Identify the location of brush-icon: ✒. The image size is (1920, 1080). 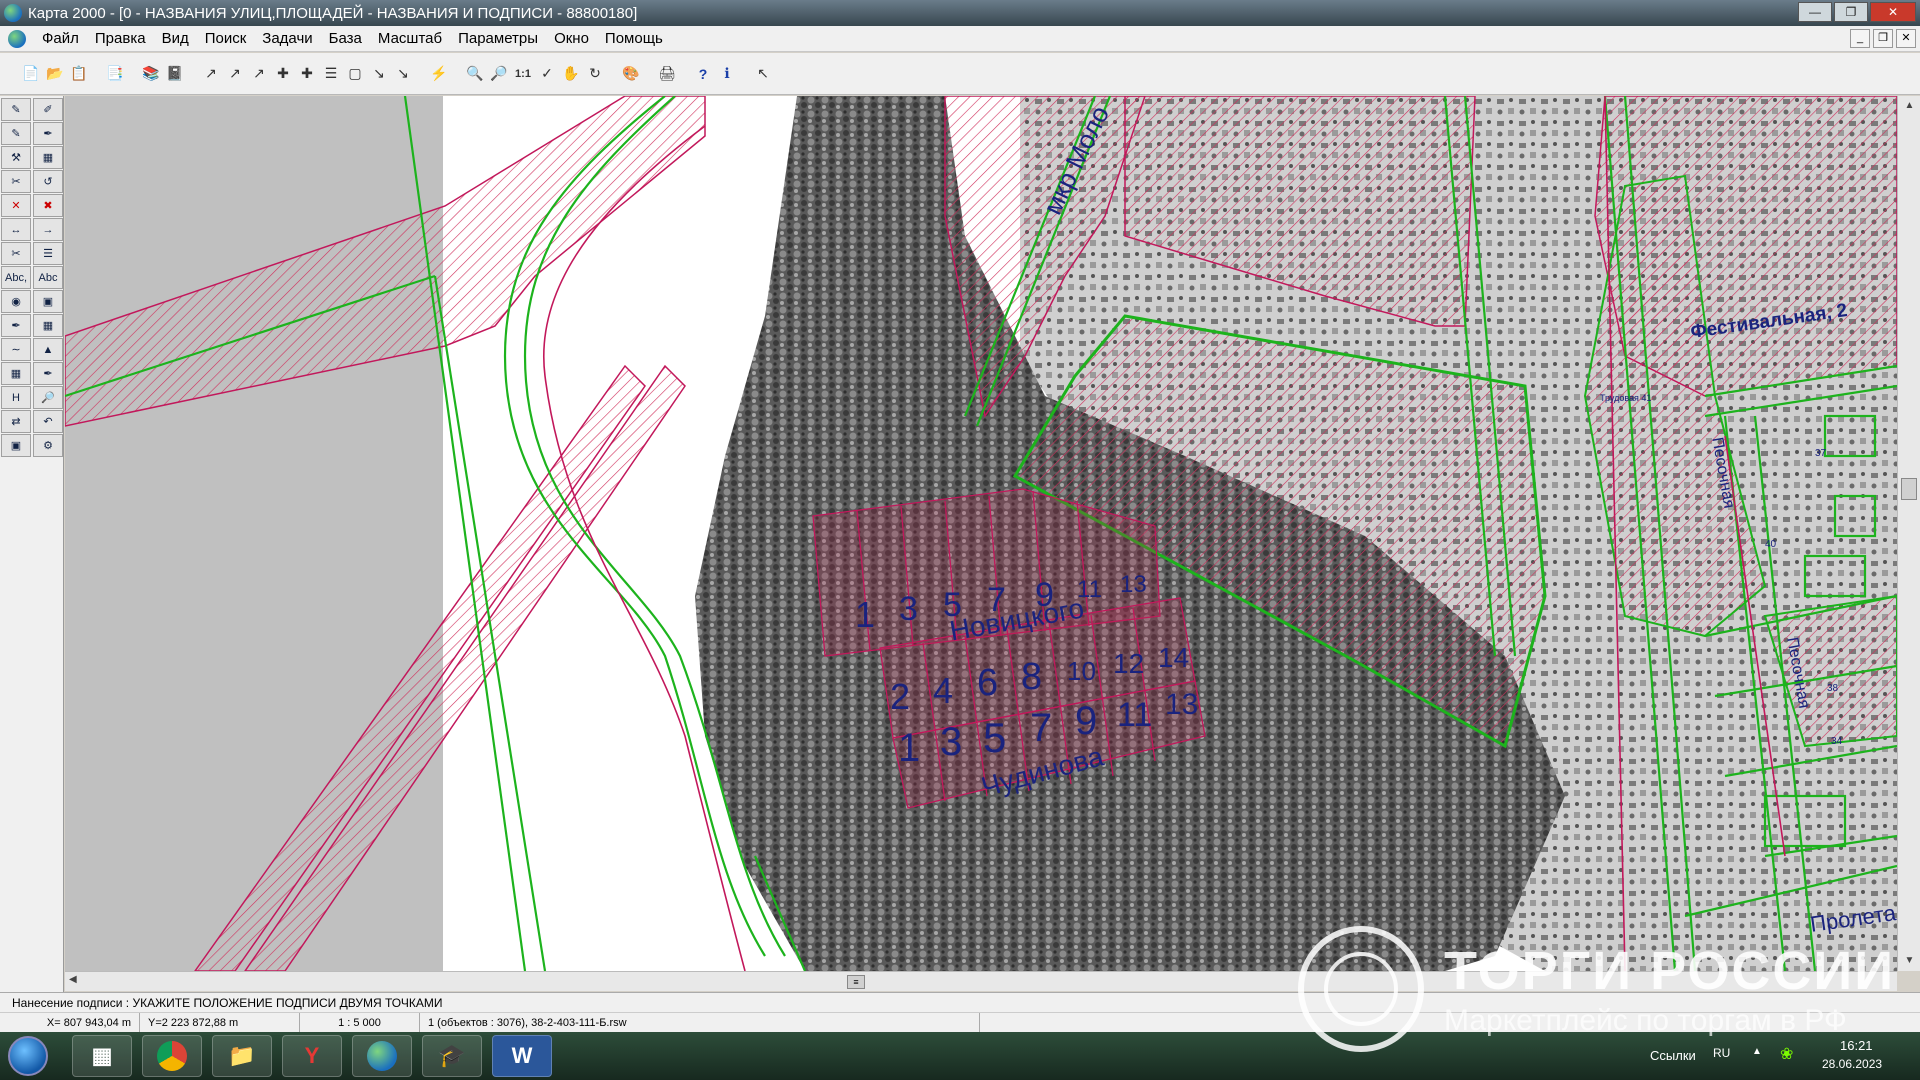
(48, 373).